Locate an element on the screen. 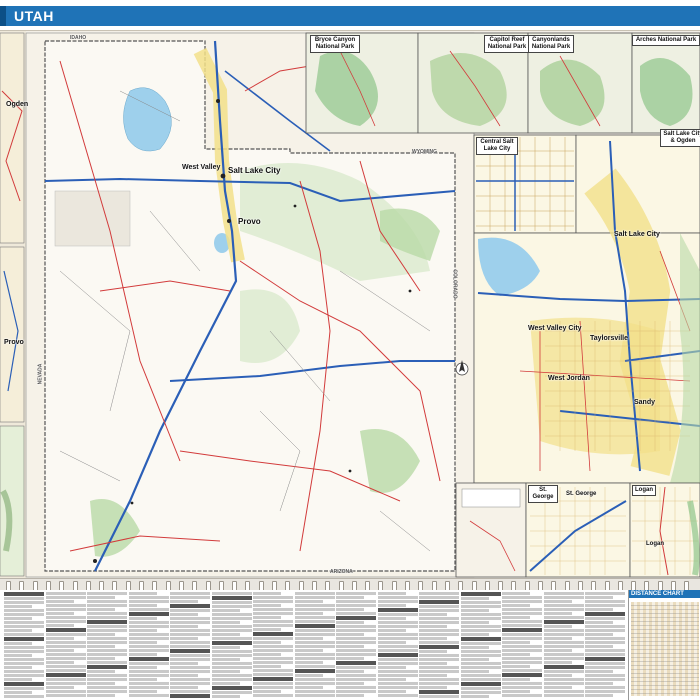  inset-title-slc-ogden: Salt Lake City & Ogden is located at coordinates (680, 138).